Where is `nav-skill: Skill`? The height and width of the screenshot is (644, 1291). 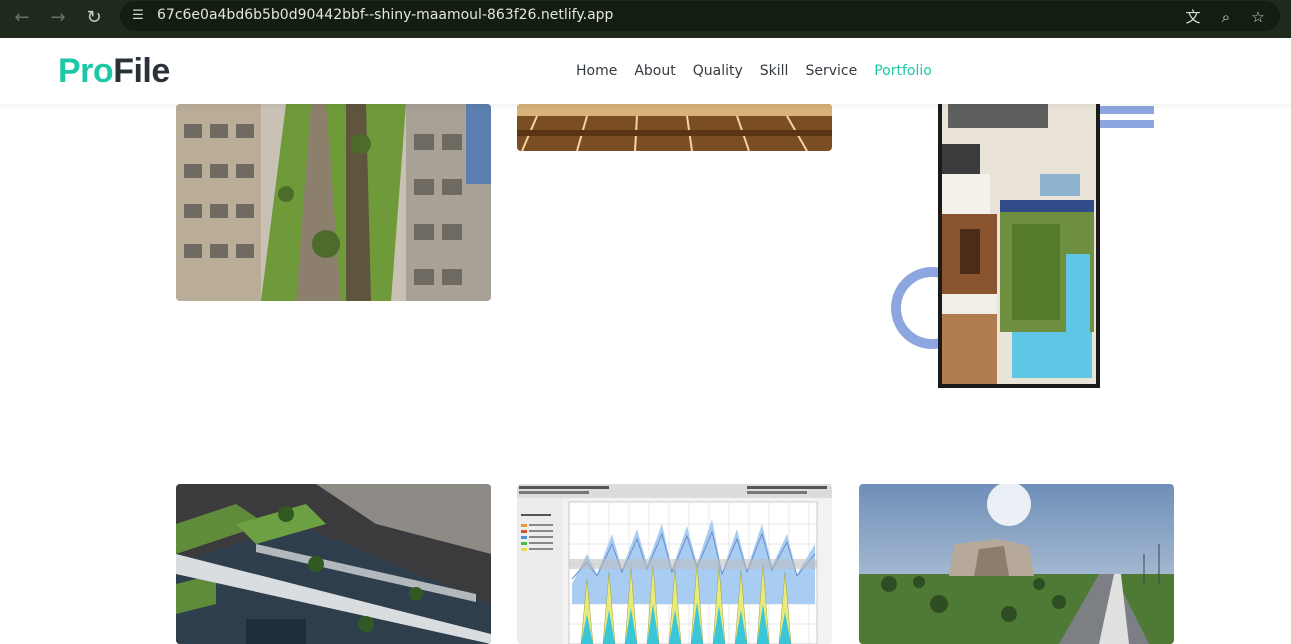 nav-skill: Skill is located at coordinates (774, 71).